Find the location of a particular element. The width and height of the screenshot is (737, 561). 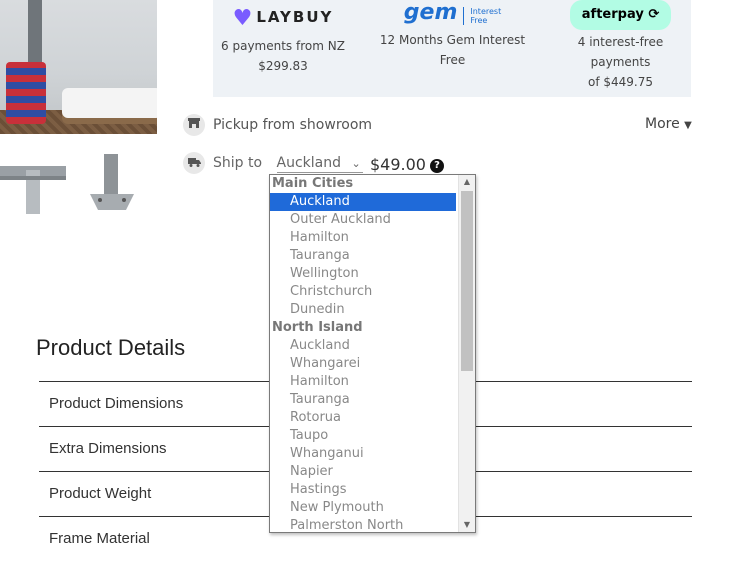

option-auckland-ni: Auckland is located at coordinates (364, 346).